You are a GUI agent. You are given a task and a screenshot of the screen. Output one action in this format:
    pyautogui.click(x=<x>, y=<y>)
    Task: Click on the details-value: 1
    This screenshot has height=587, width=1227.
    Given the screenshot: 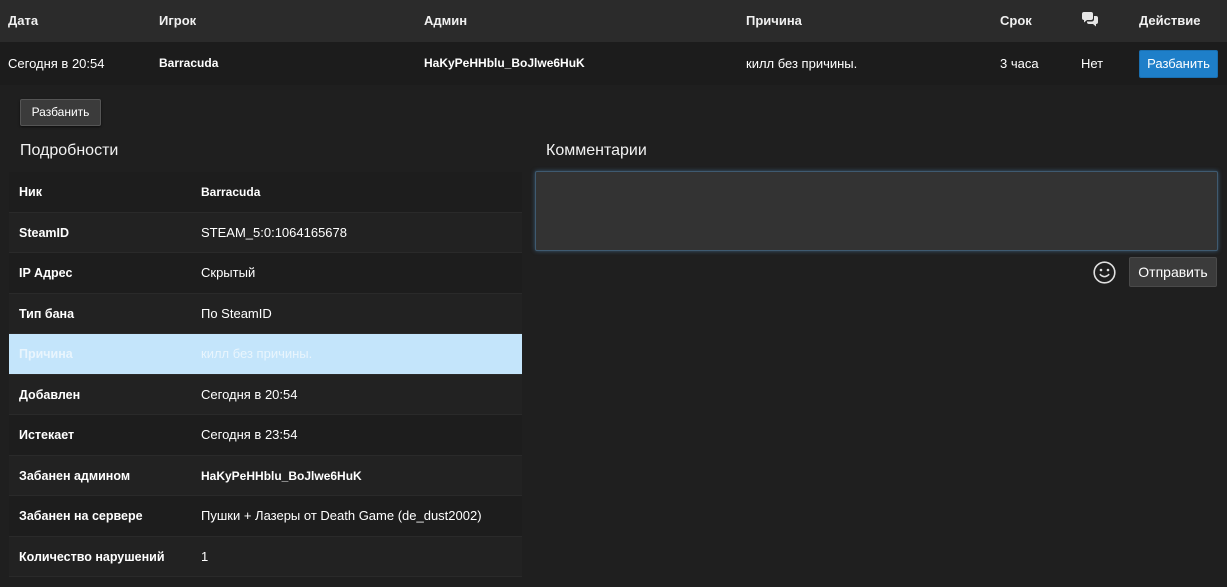 What is the action you would take?
    pyautogui.click(x=205, y=556)
    